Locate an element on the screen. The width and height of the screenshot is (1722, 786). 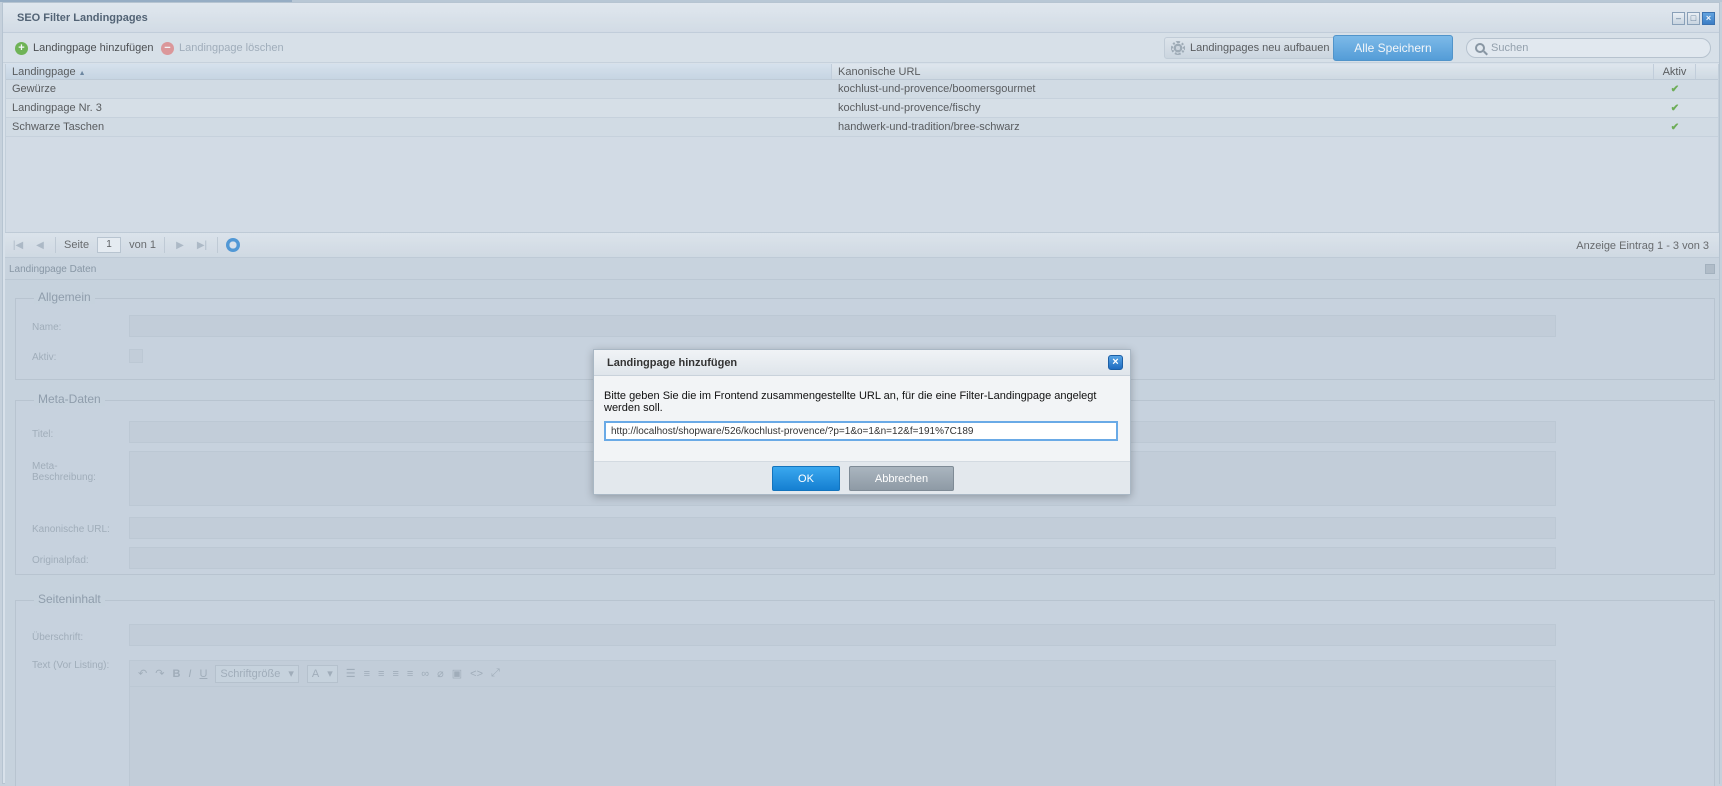
dialog-footer: OK Abbrechen is located at coordinates (862, 477).